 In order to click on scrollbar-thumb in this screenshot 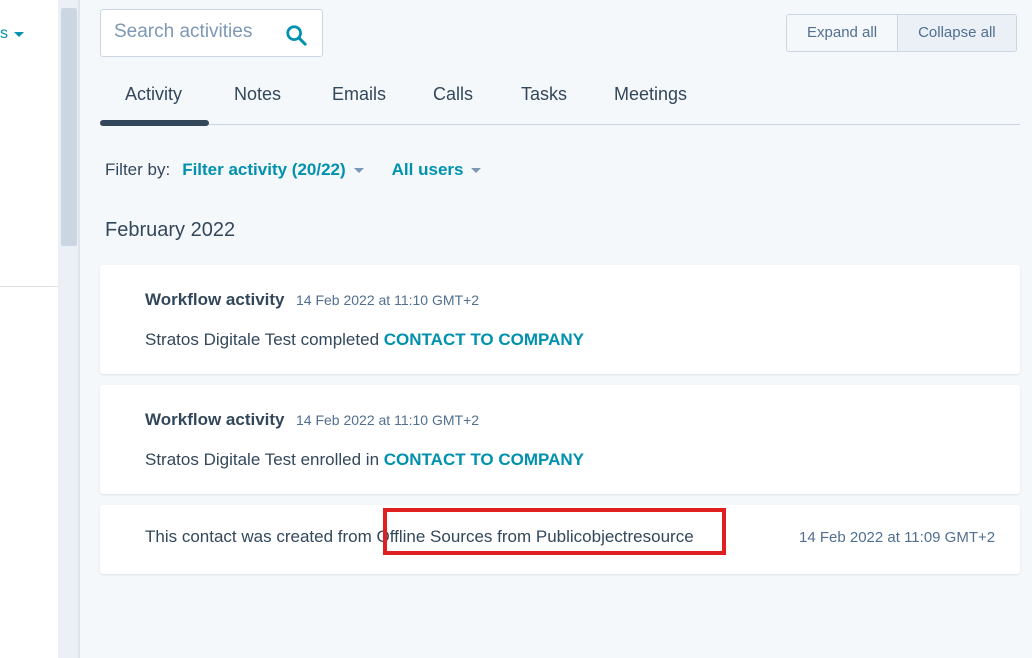, I will do `click(69, 127)`.